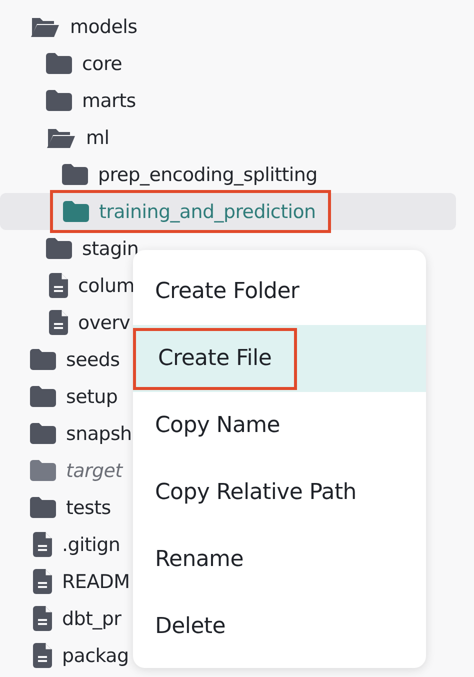  Describe the element at coordinates (88, 507) in the screenshot. I see `folder-name: tests` at that location.